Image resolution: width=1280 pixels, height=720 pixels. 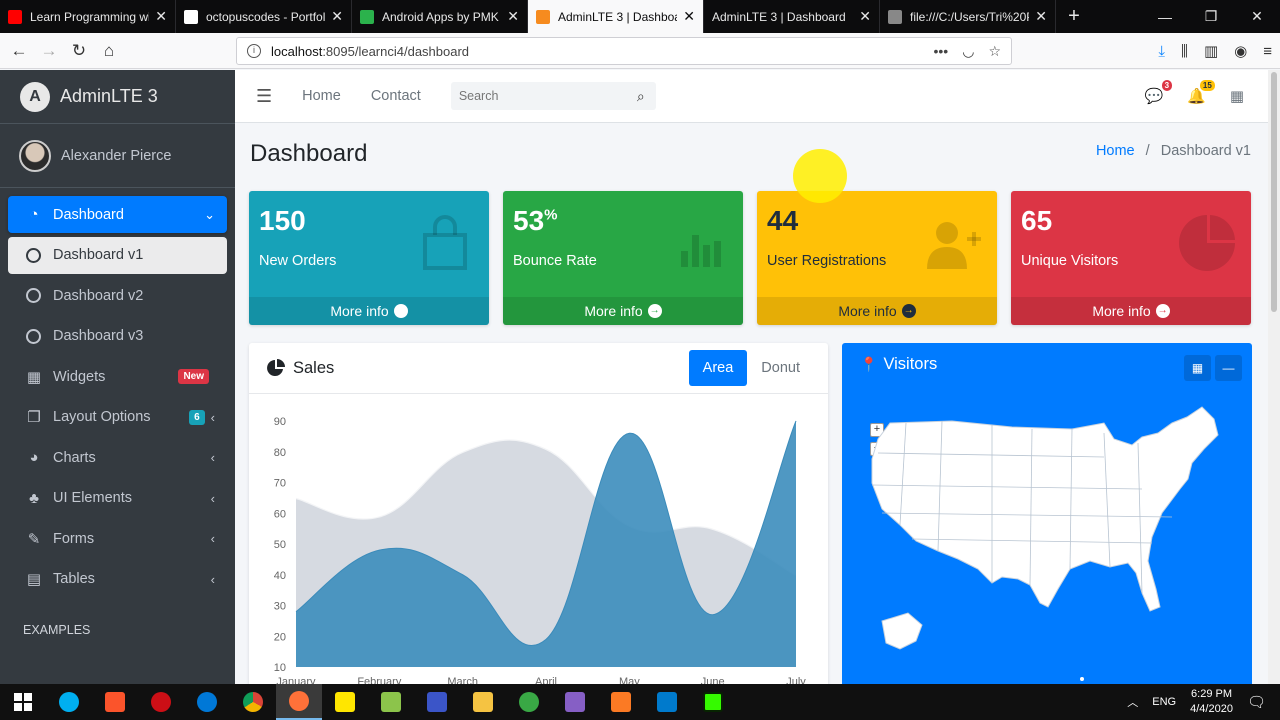 I want to click on pie-chart-icon: ◕, so click(x=34, y=457).